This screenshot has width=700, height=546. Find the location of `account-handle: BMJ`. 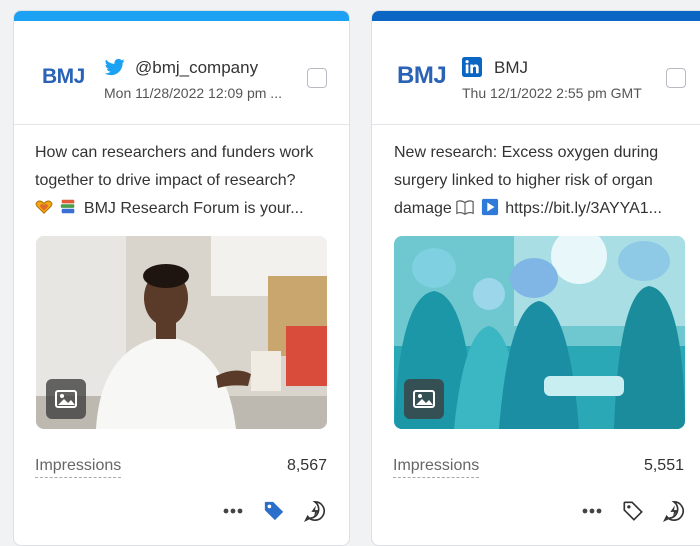

account-handle: BMJ is located at coordinates (511, 68).